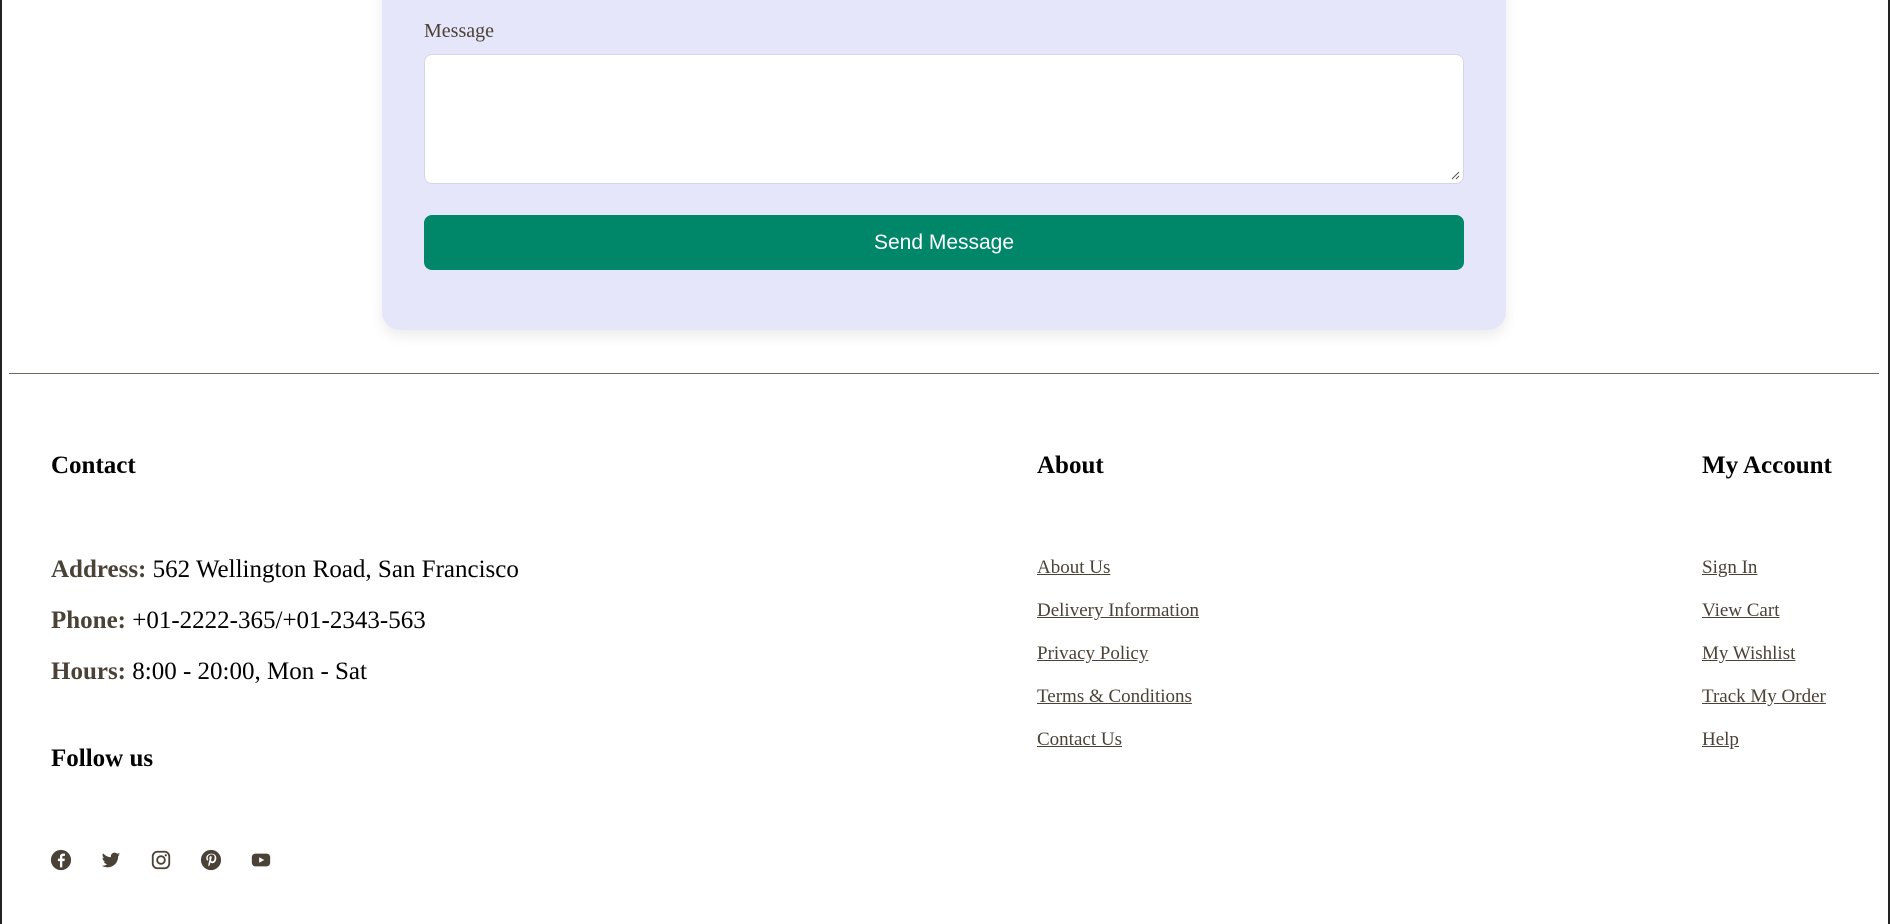  What do you see at coordinates (111, 860) in the screenshot?
I see `twitter-icon` at bounding box center [111, 860].